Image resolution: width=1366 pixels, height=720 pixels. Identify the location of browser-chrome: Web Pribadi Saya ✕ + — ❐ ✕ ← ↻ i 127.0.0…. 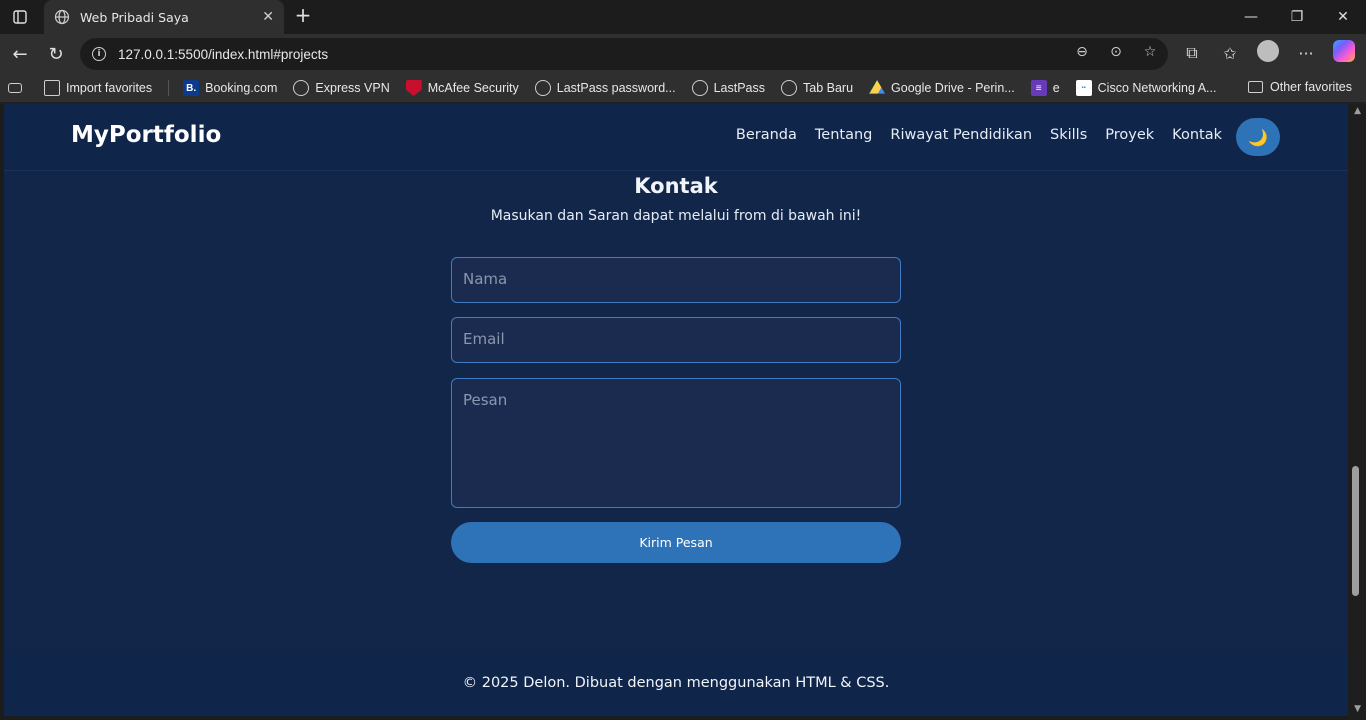
(683, 52).